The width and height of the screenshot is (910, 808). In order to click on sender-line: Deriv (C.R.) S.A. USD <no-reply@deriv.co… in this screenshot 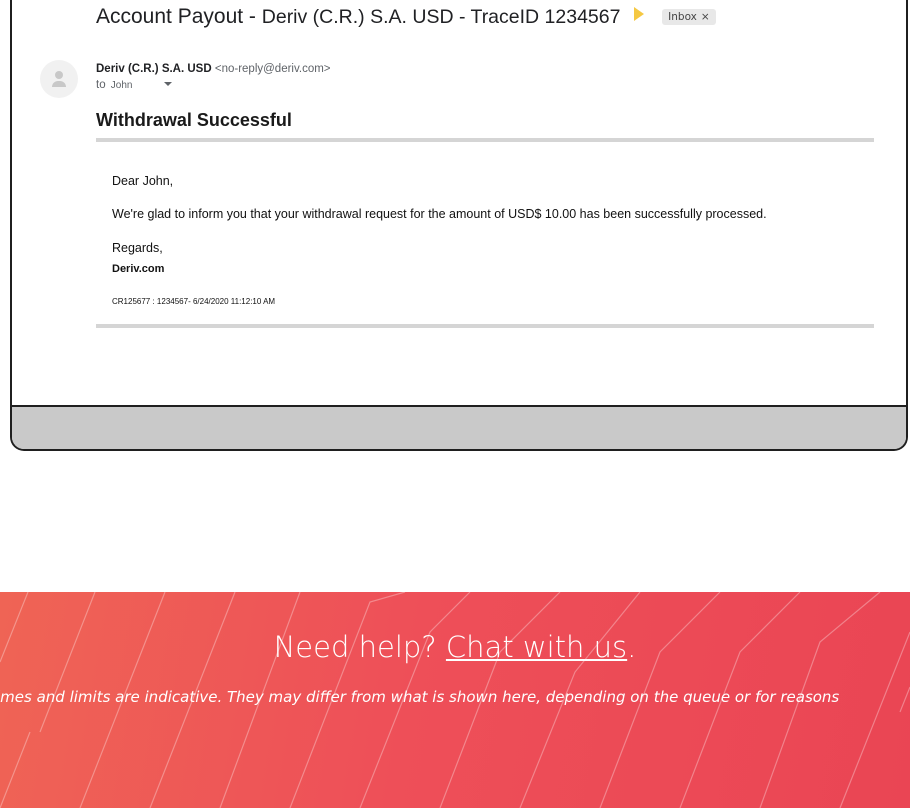, I will do `click(213, 69)`.